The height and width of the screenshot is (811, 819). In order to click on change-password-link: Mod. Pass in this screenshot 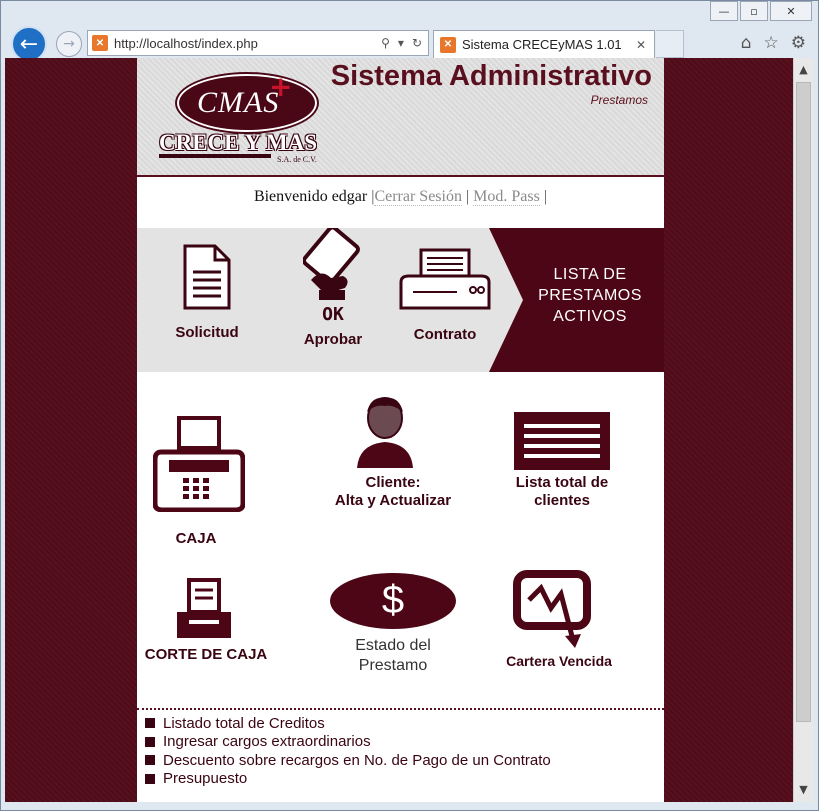, I will do `click(506, 197)`.